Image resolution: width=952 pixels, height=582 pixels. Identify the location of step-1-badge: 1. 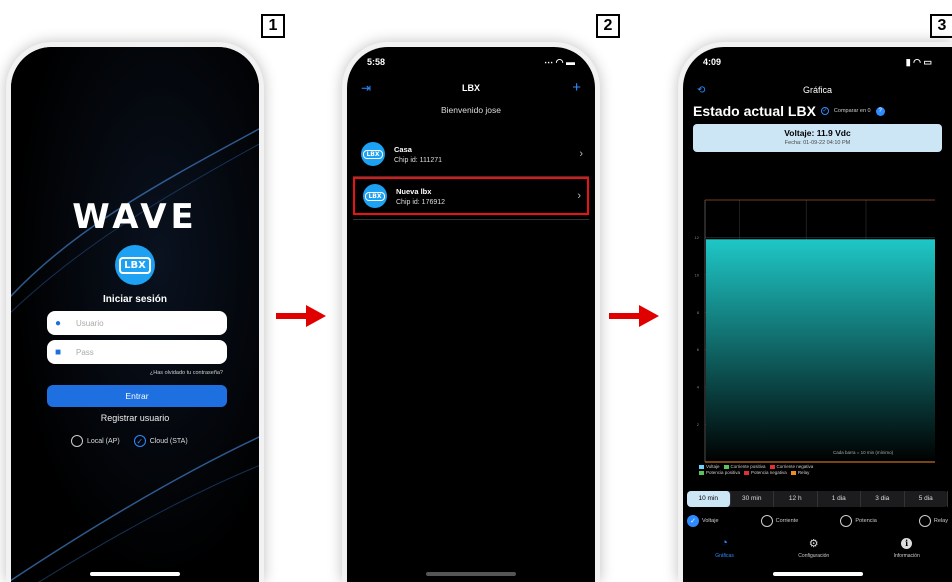
(273, 26).